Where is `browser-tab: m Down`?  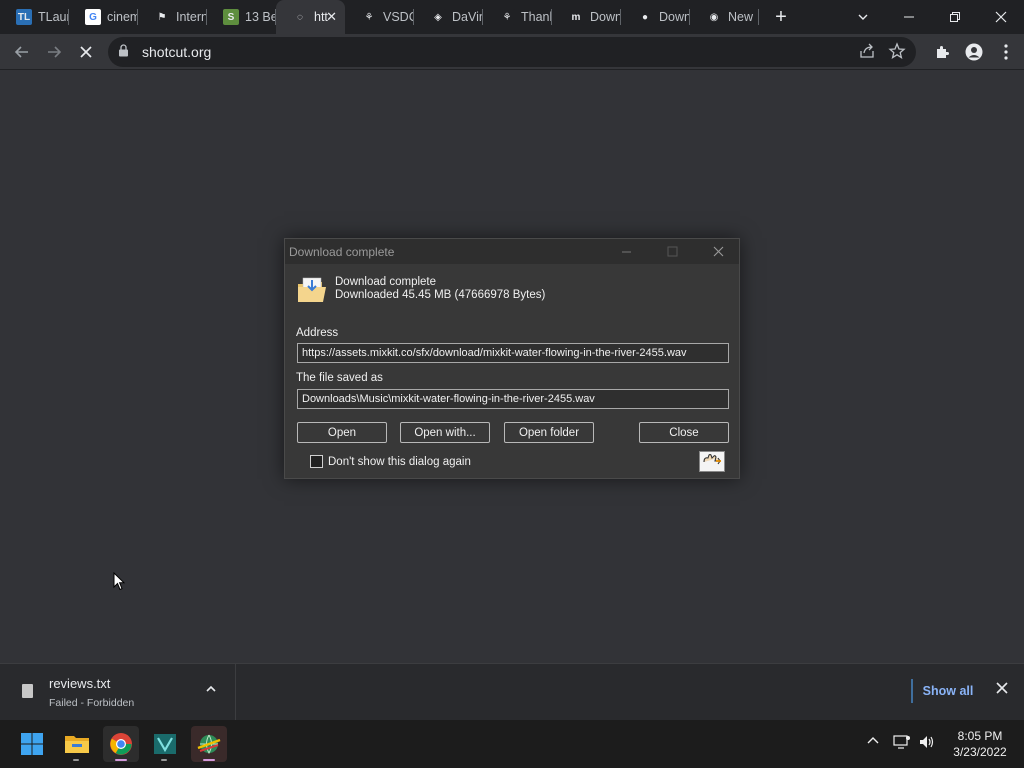
browser-tab: m Down is located at coordinates (586, 17).